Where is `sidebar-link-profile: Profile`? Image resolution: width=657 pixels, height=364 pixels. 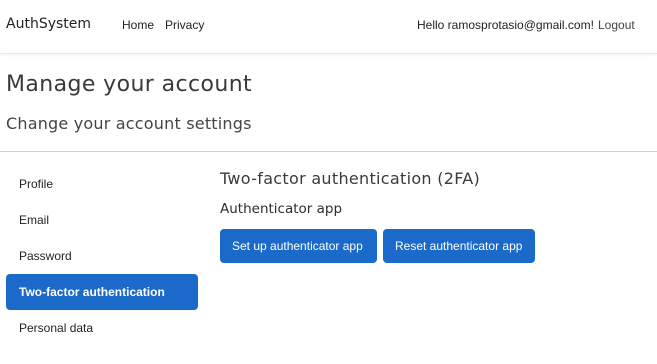
sidebar-link-profile: Profile is located at coordinates (102, 184).